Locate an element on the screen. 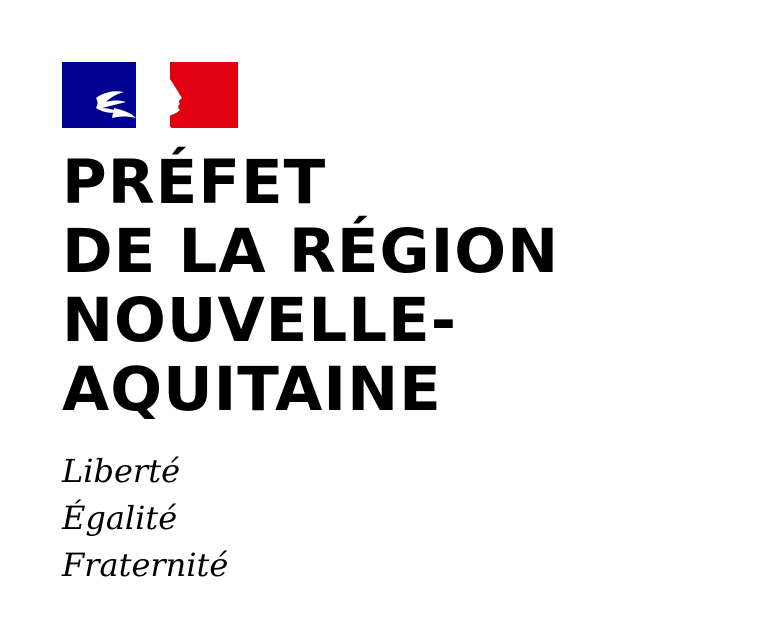 This screenshot has height=621, width=763. motto-fraternite: Fraternité is located at coordinates (145, 565).